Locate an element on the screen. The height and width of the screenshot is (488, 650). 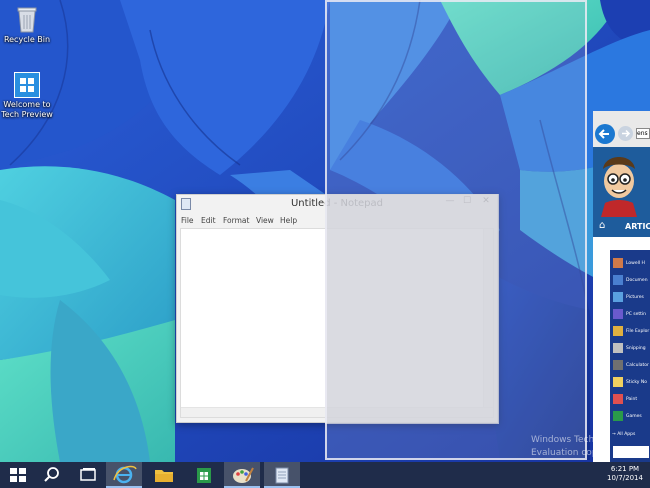
menu-format: Format is located at coordinates (236, 220).